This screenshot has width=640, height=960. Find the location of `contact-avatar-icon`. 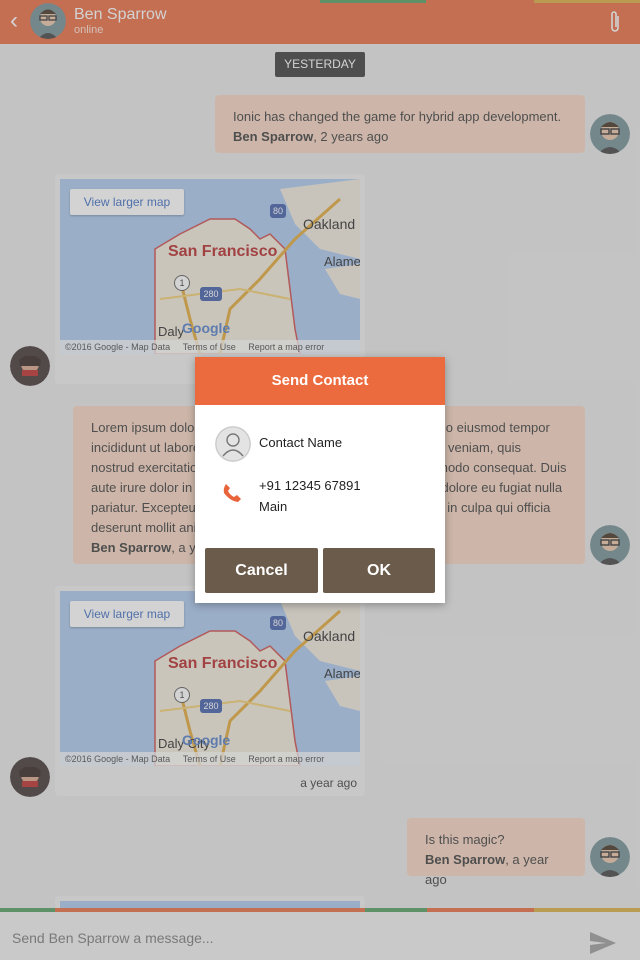

contact-avatar-icon is located at coordinates (233, 444).